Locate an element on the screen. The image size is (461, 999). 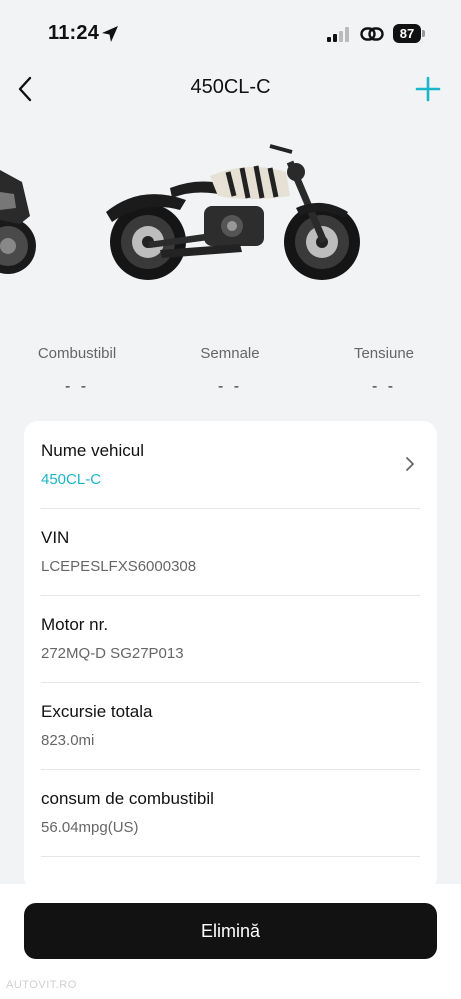
watermark: AUTOVIT.RO is located at coordinates (41, 985).